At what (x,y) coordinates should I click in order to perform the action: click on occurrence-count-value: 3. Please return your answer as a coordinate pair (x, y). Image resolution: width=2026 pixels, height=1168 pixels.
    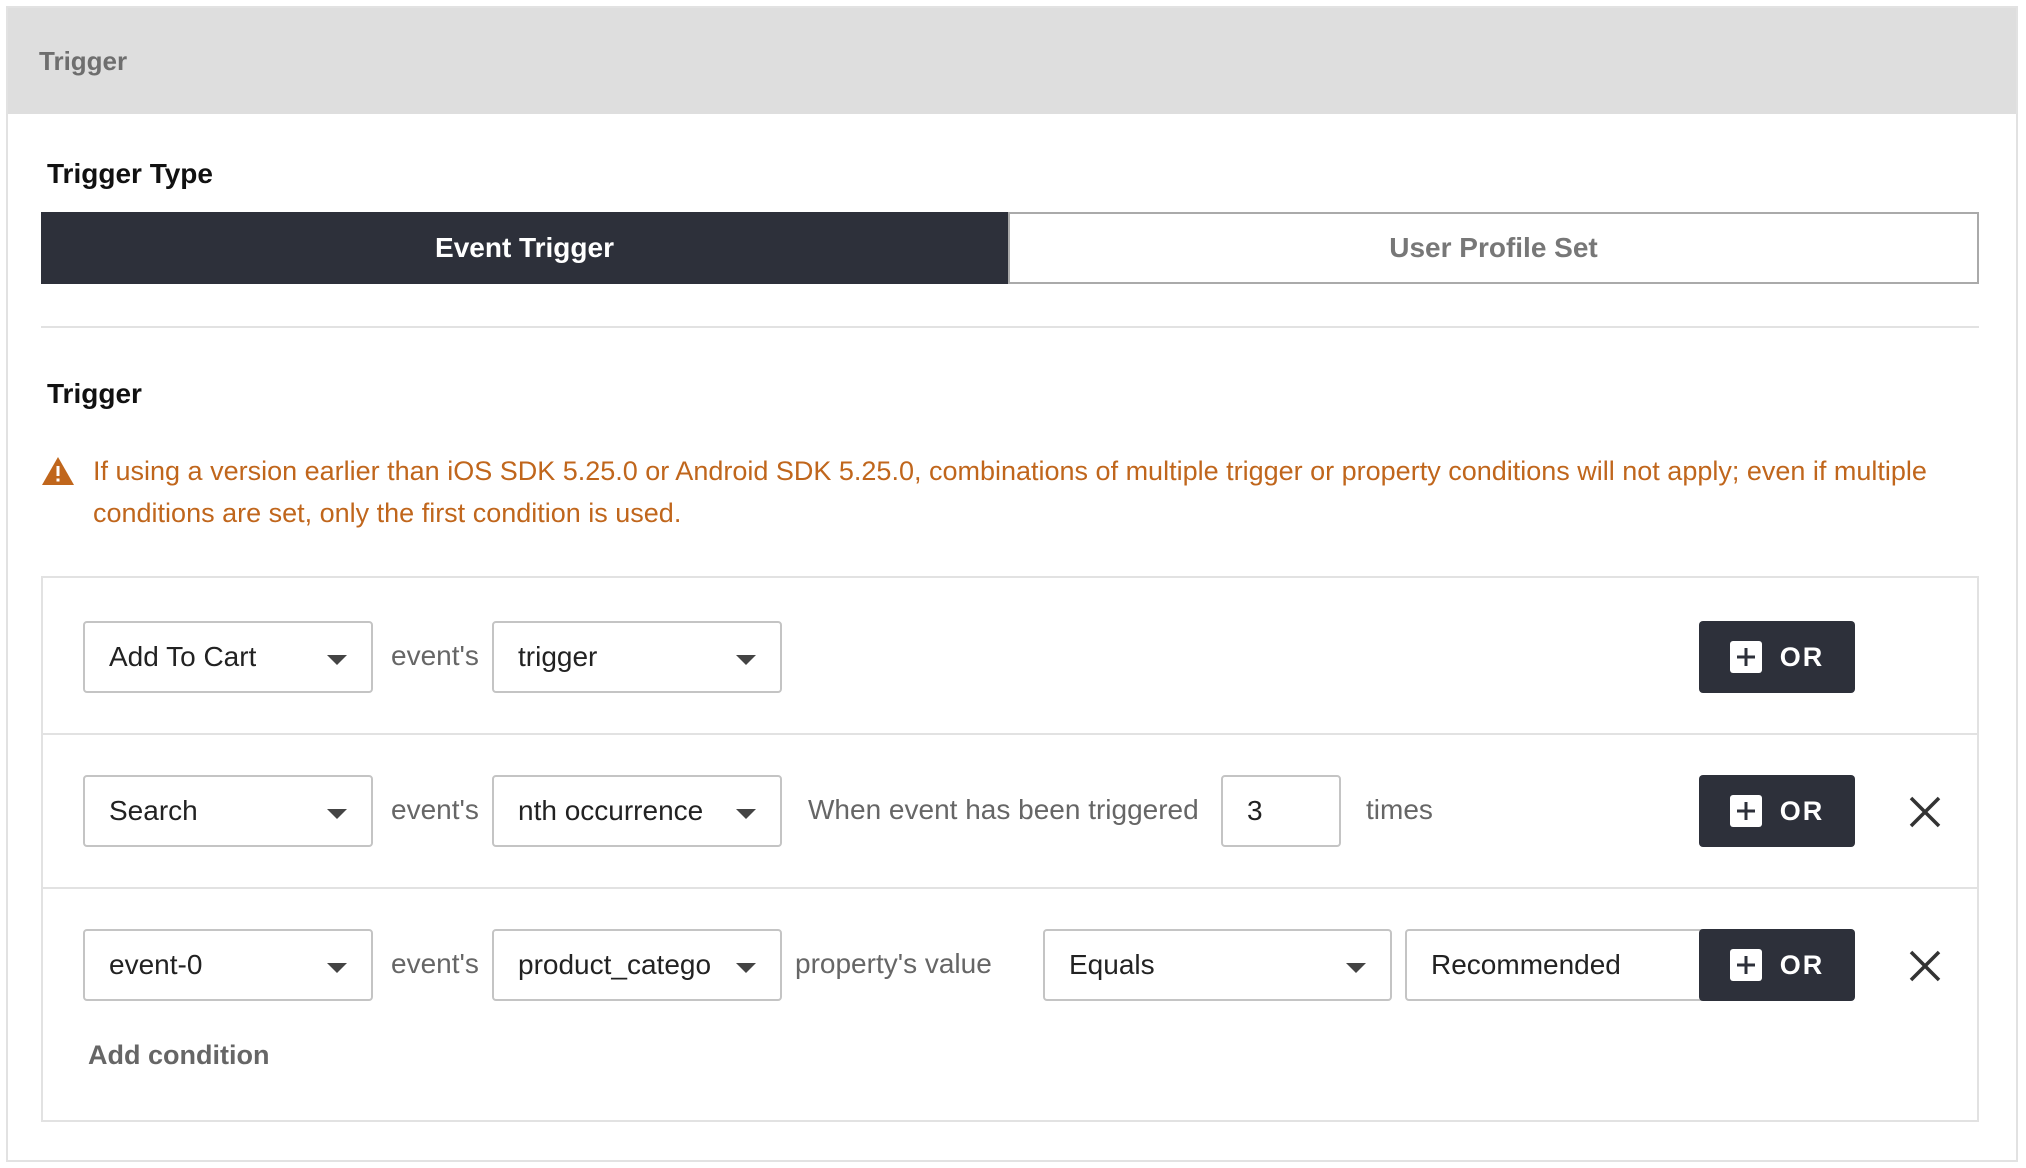
    Looking at the image, I should click on (1255, 810).